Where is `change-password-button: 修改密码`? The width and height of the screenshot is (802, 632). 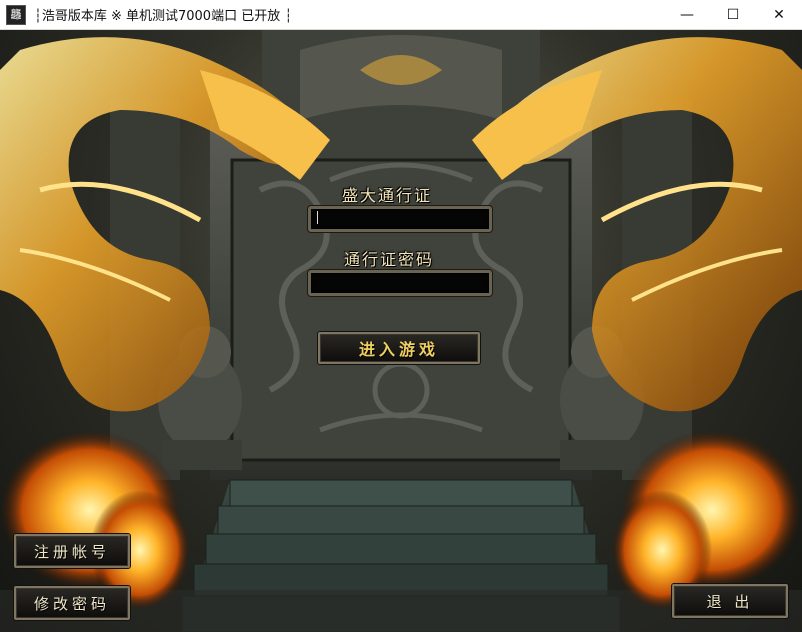
change-password-button: 修改密码 is located at coordinates (72, 603).